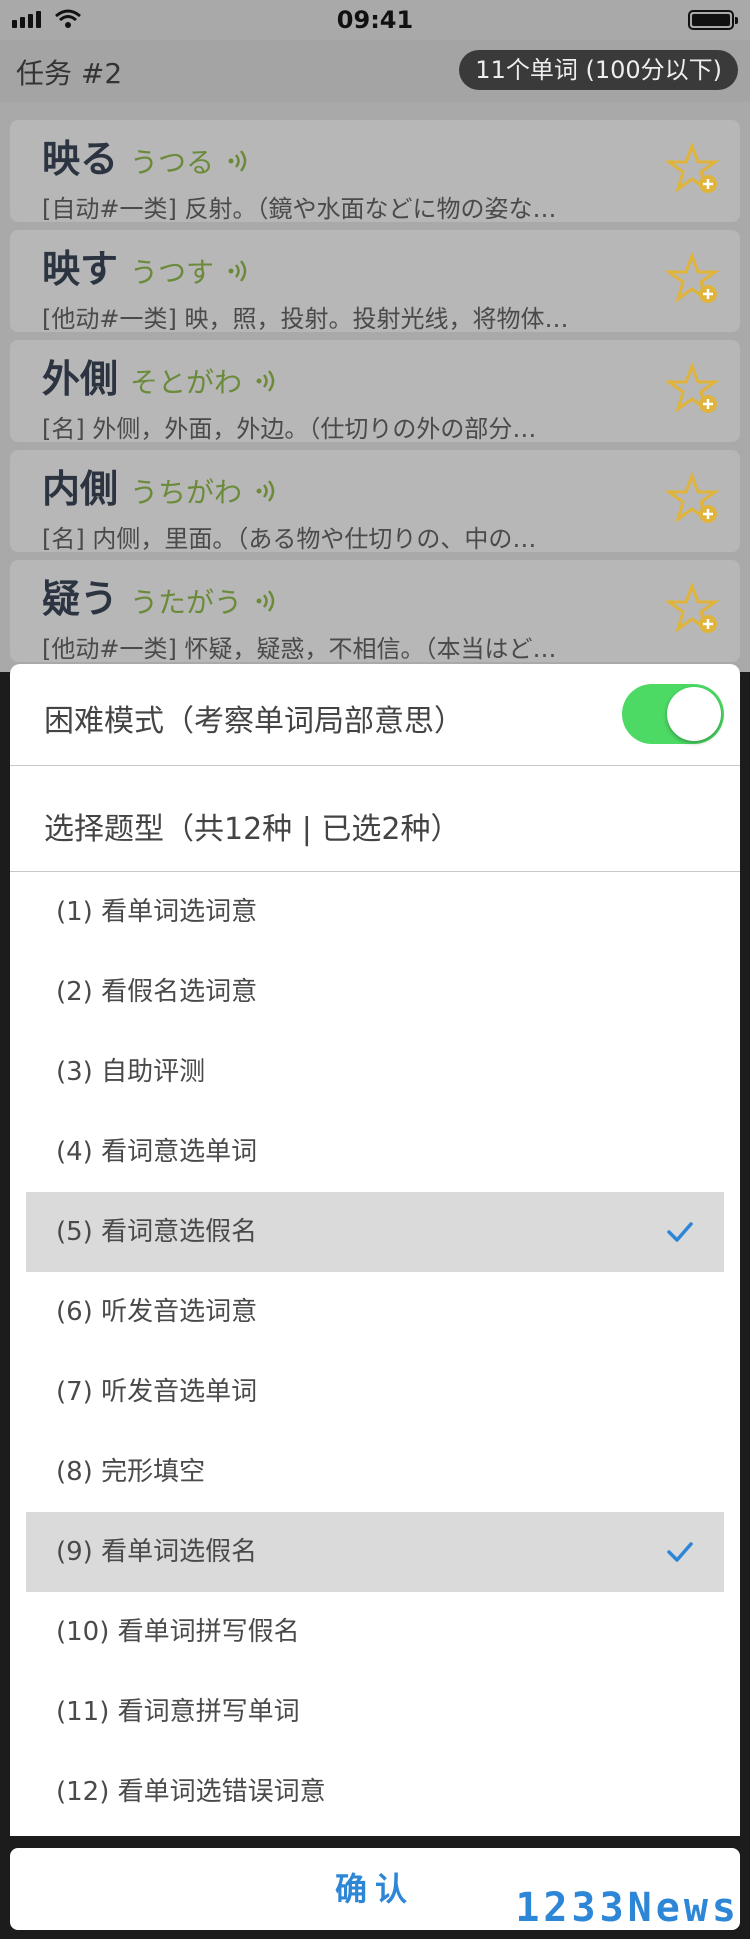 Image resolution: width=750 pixels, height=1939 pixels. I want to click on status-time: 09:41, so click(375, 20).